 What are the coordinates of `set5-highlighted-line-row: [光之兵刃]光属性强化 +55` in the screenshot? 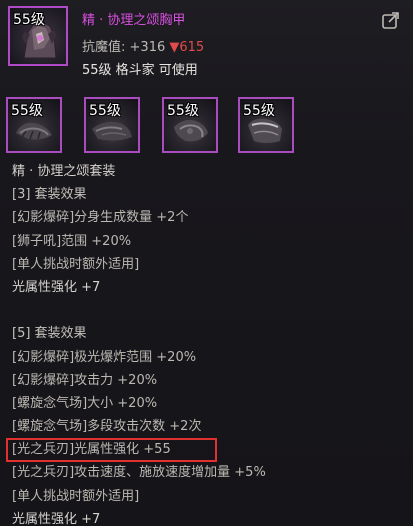 It's located at (206, 450).